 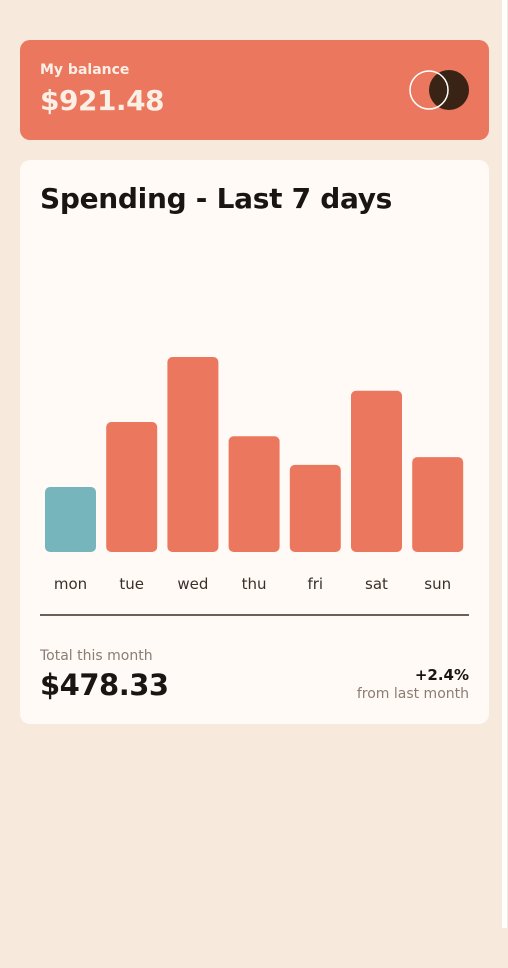 I want to click on day-label-sun: sun, so click(x=437, y=584).